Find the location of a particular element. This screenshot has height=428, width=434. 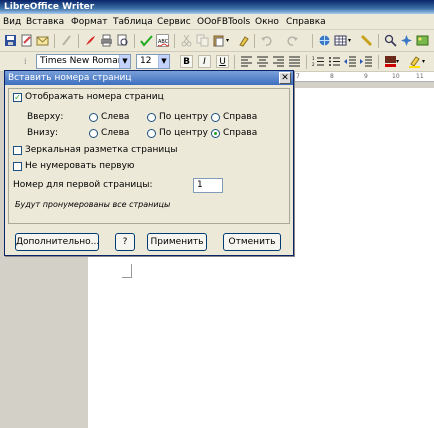

show-page-numbers-label: Отображать номера страниц is located at coordinates (94, 97).